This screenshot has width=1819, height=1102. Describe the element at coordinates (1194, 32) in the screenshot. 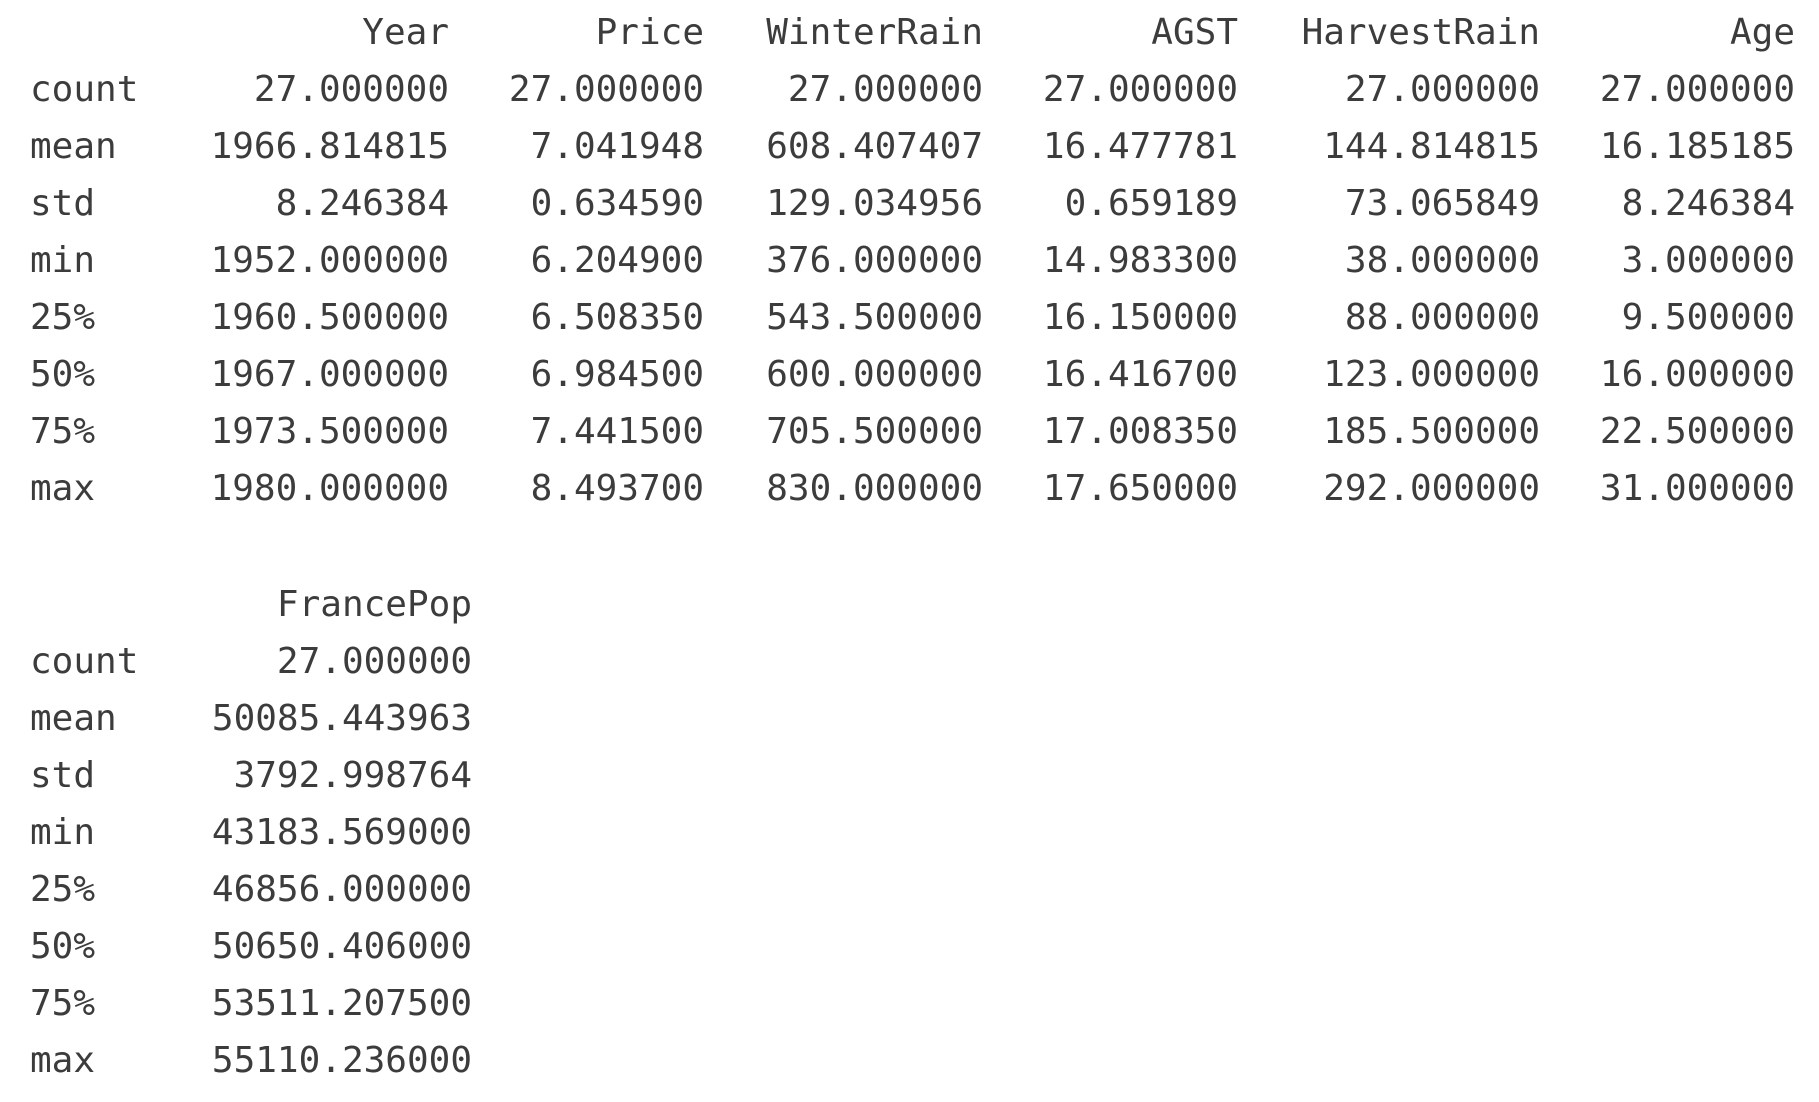

I see `column-header: AGST` at that location.